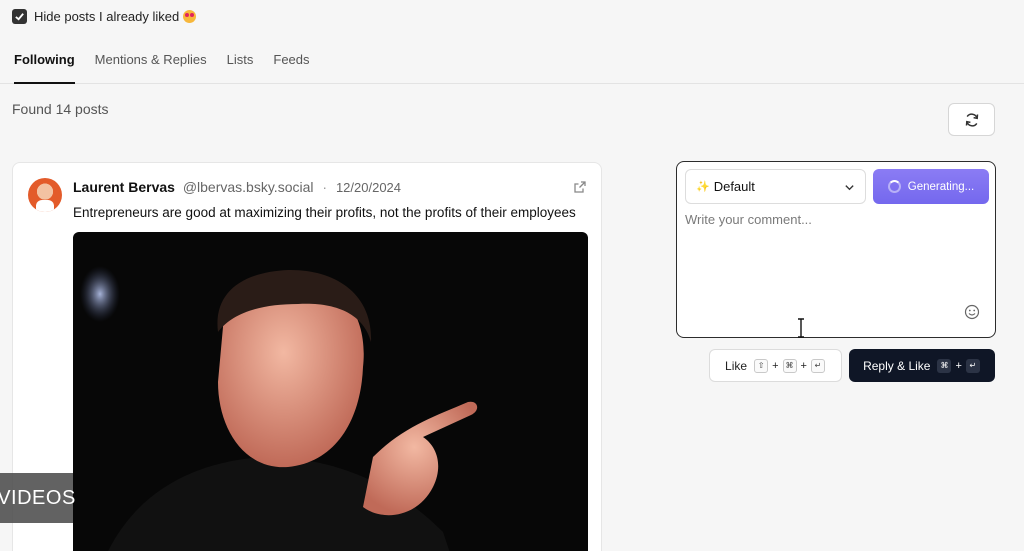 Image resolution: width=1024 pixels, height=551 pixels. What do you see at coordinates (512, 64) in the screenshot?
I see `feed-tabs: Following Mentions & Replies Lists Feeds` at bounding box center [512, 64].